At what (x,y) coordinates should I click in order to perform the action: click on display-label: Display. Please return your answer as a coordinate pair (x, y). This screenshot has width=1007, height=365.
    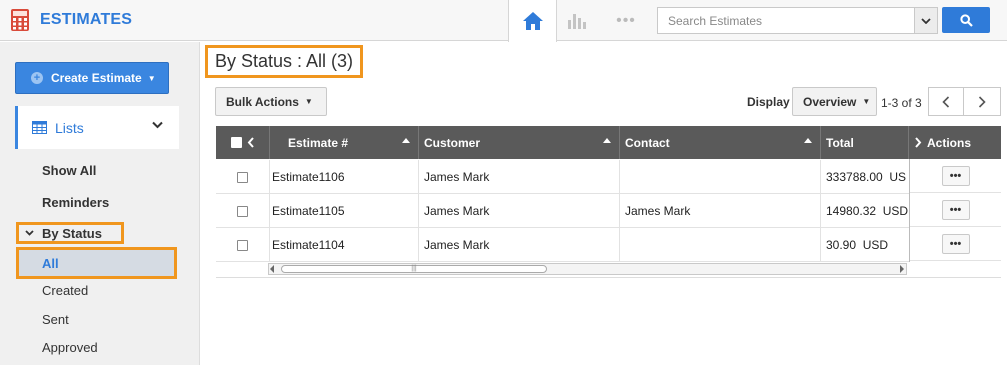
    Looking at the image, I should click on (768, 102).